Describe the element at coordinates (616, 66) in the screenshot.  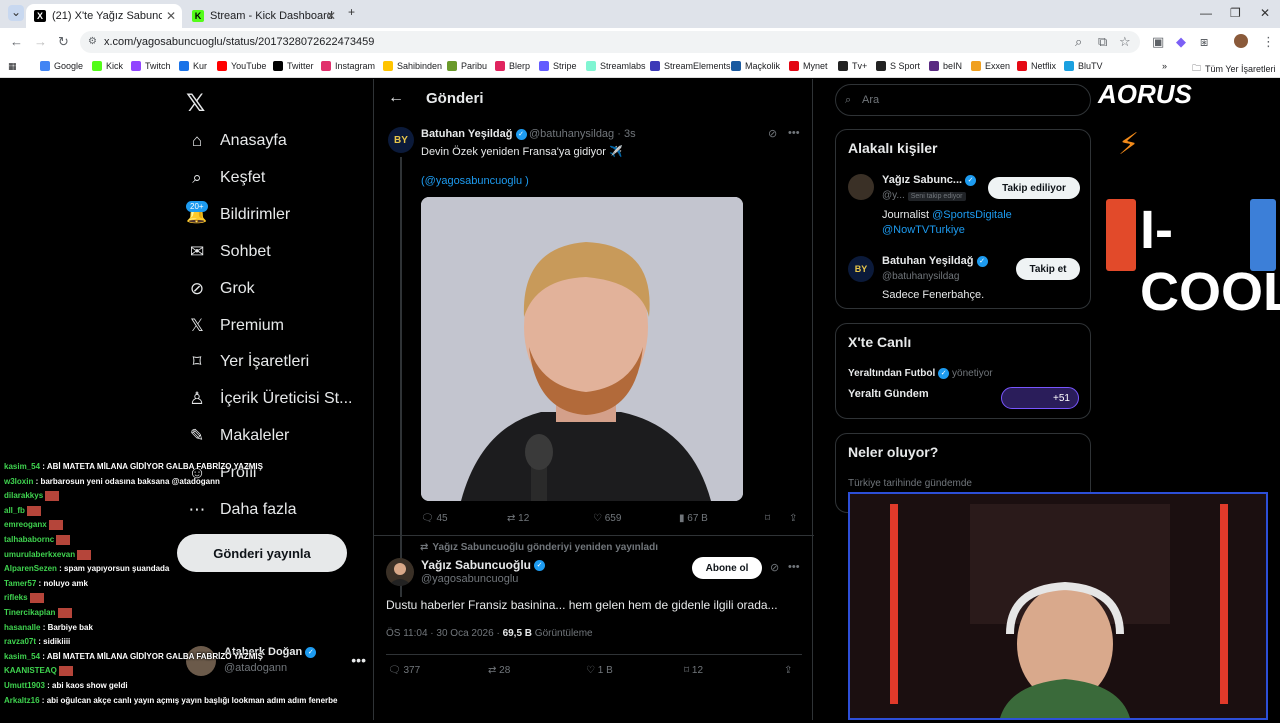
I see `bookmark-streamlabs: Streamlabs` at that location.